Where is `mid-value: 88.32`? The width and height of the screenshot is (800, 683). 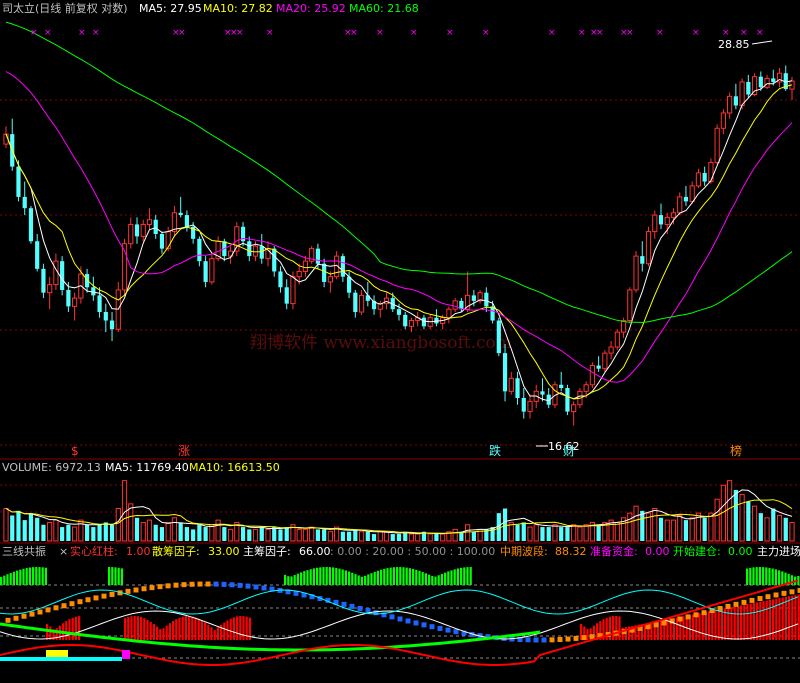 mid-value: 88.32 is located at coordinates (571, 551).